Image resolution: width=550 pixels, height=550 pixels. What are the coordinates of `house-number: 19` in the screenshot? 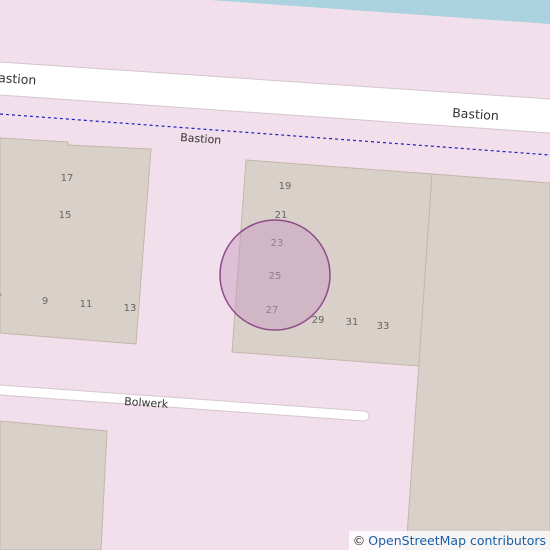 It's located at (285, 186).